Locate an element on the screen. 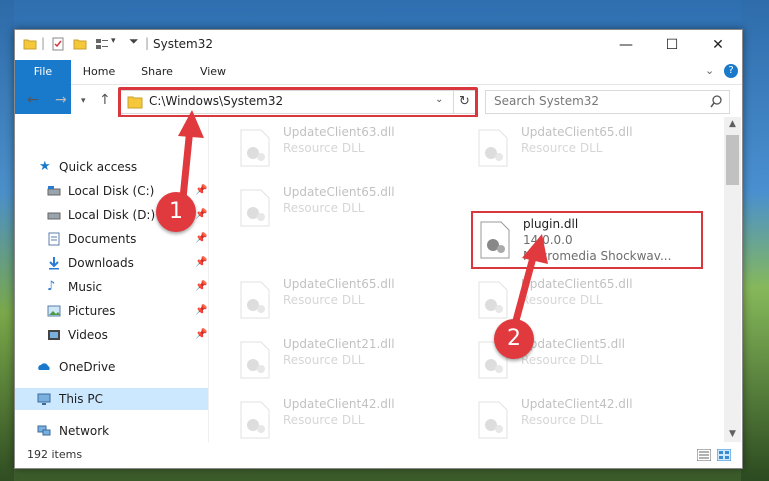 The width and height of the screenshot is (769, 481). item-count: 192 items is located at coordinates (55, 454).